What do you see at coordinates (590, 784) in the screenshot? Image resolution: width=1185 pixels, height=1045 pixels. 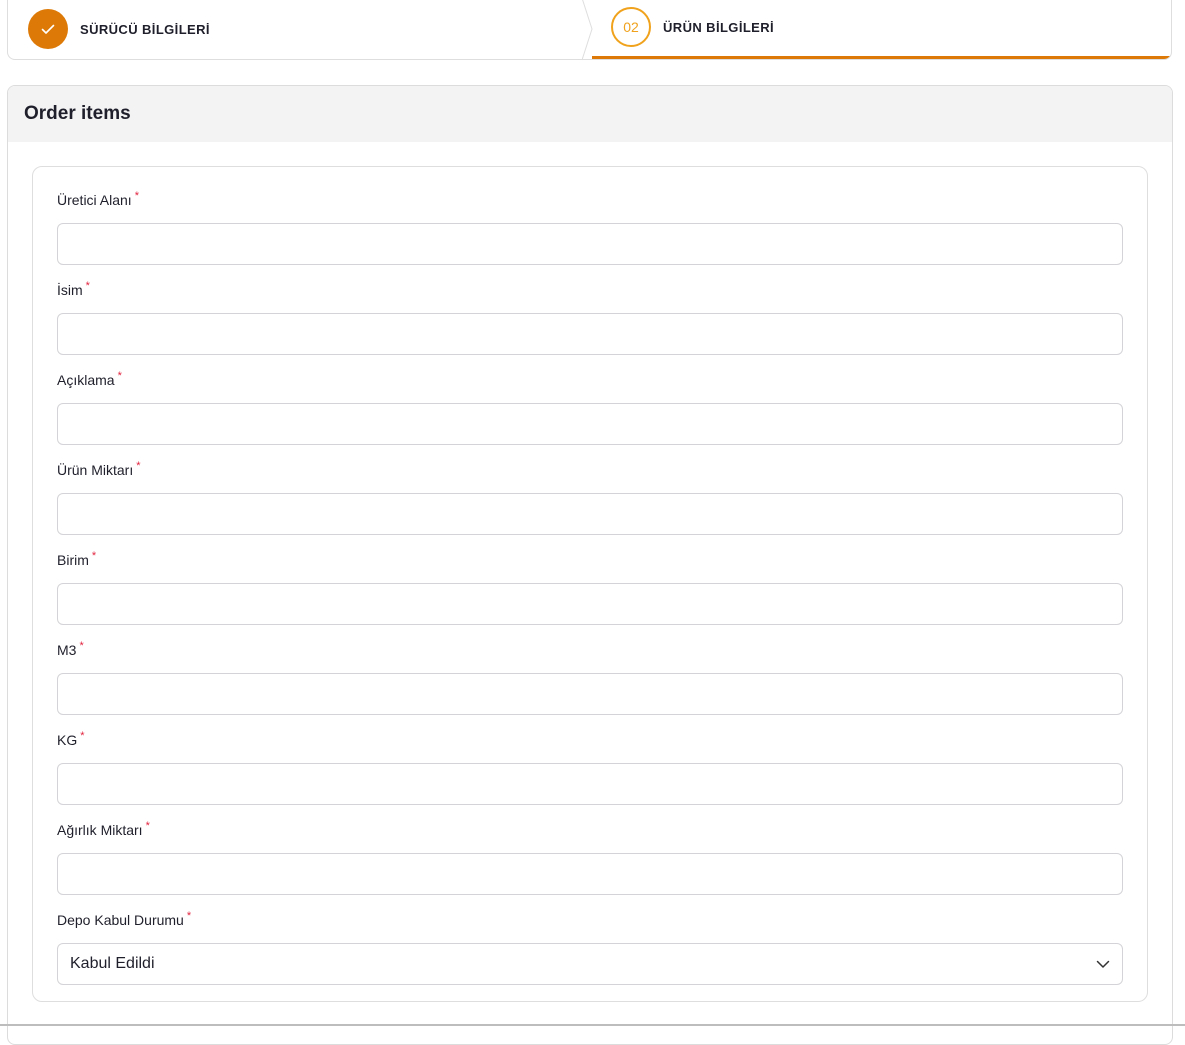 I see `kg-input` at bounding box center [590, 784].